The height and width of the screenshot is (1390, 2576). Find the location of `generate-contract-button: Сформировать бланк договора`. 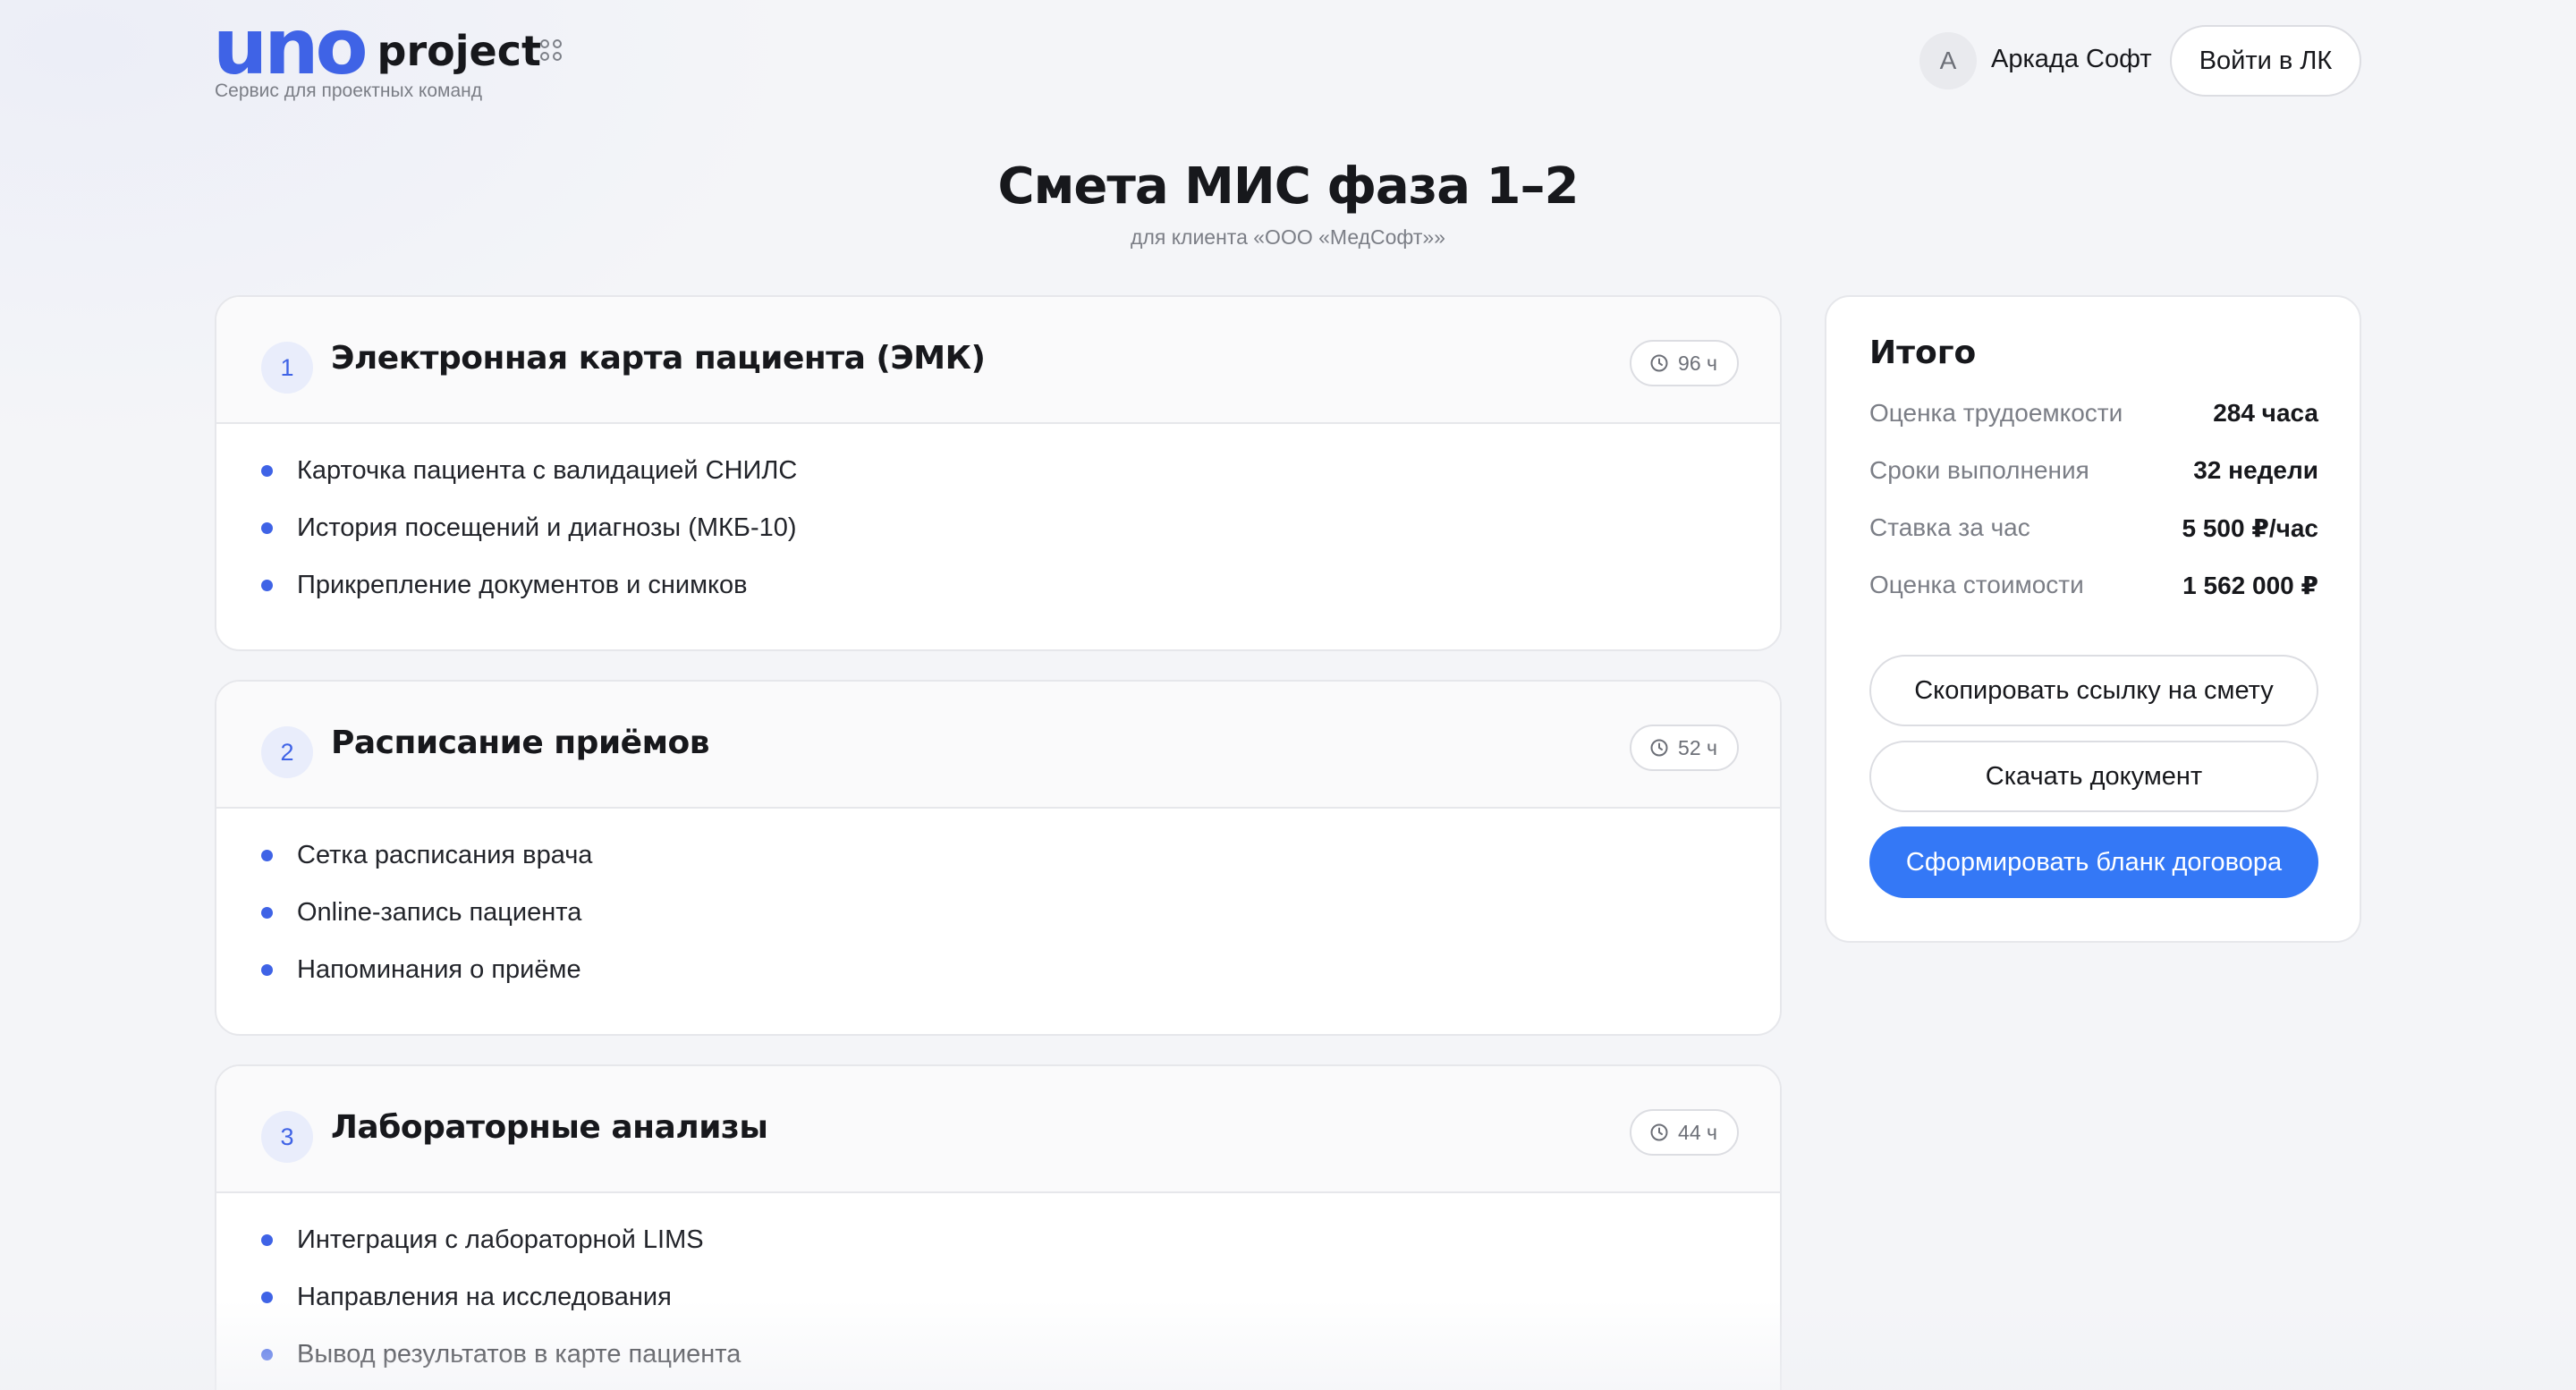

generate-contract-button: Сформировать бланк договора is located at coordinates (2093, 862).